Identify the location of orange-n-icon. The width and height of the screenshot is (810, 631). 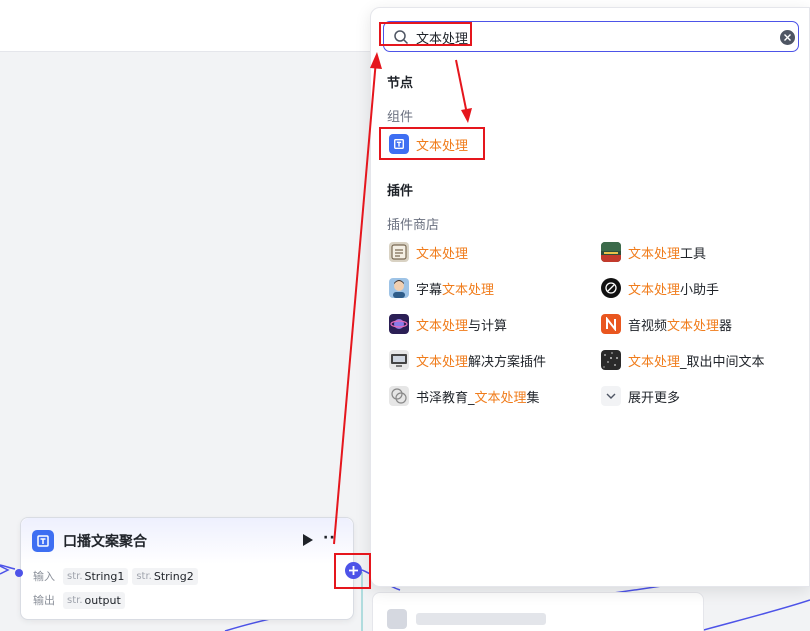
(611, 324).